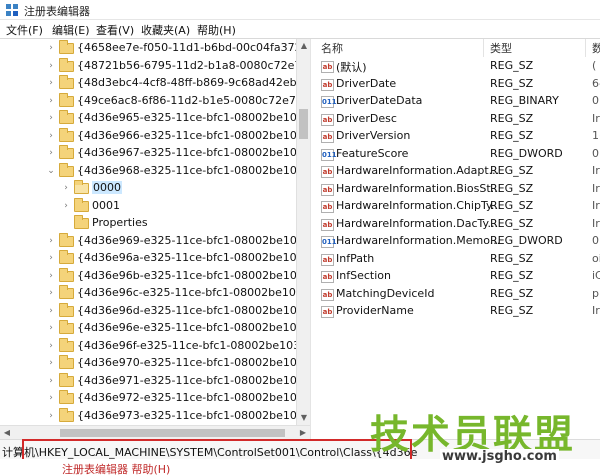 The image size is (600, 476). Describe the element at coordinates (186, 380) in the screenshot. I see `tree-node-label: {4d36e971-e325-11ce-bfc1-08002be10318}` at that location.